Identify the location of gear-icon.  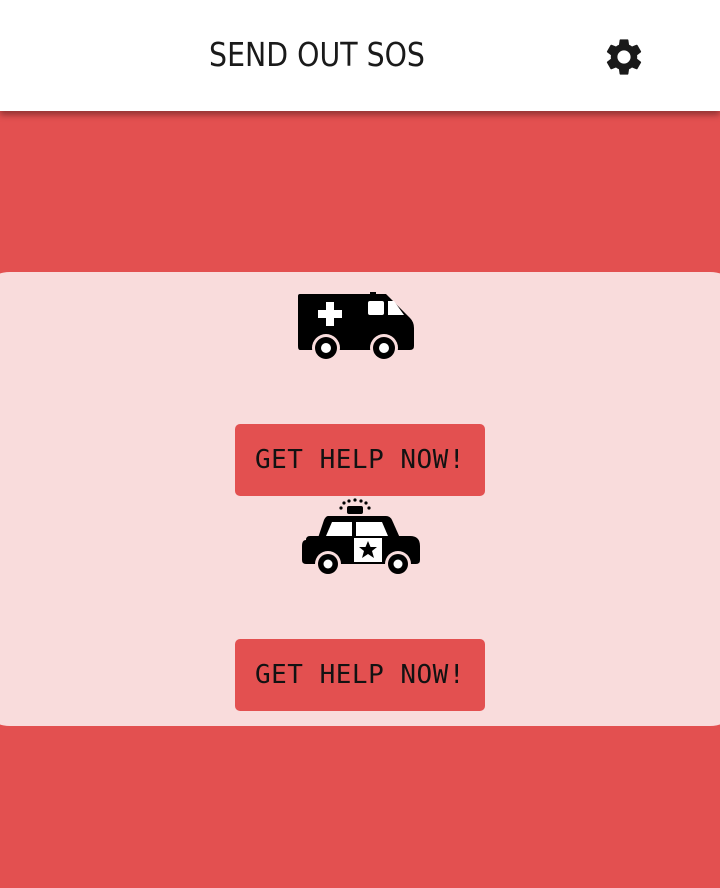
(624, 57).